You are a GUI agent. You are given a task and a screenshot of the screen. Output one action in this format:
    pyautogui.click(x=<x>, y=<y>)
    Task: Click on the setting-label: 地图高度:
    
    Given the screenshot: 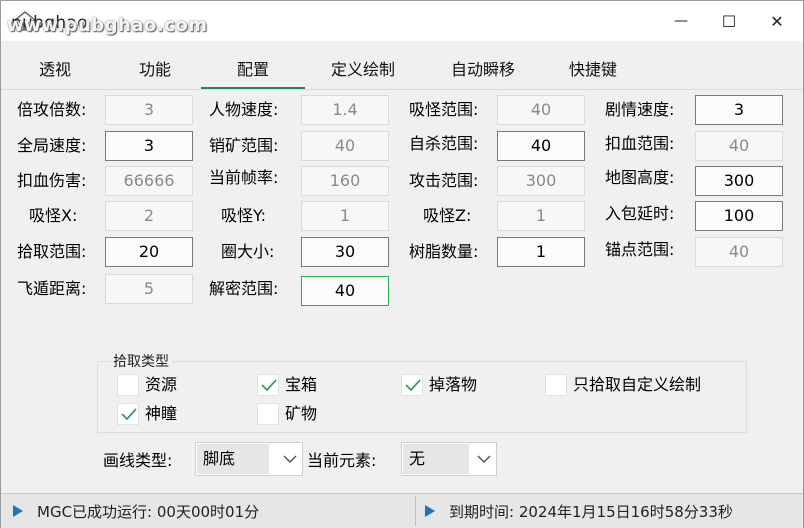 What is the action you would take?
    pyautogui.click(x=640, y=177)
    